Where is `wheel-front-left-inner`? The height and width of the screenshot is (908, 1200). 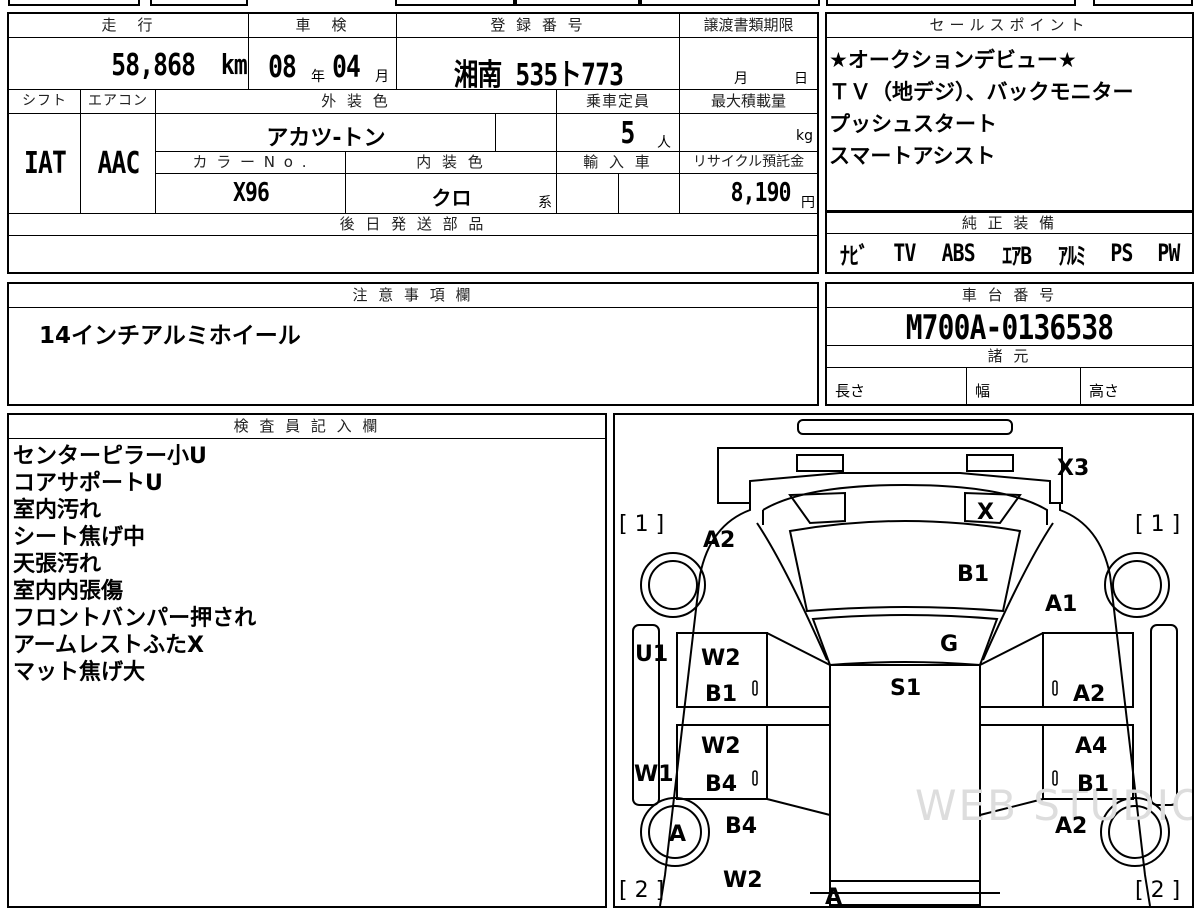
wheel-front-left-inner is located at coordinates (673, 585).